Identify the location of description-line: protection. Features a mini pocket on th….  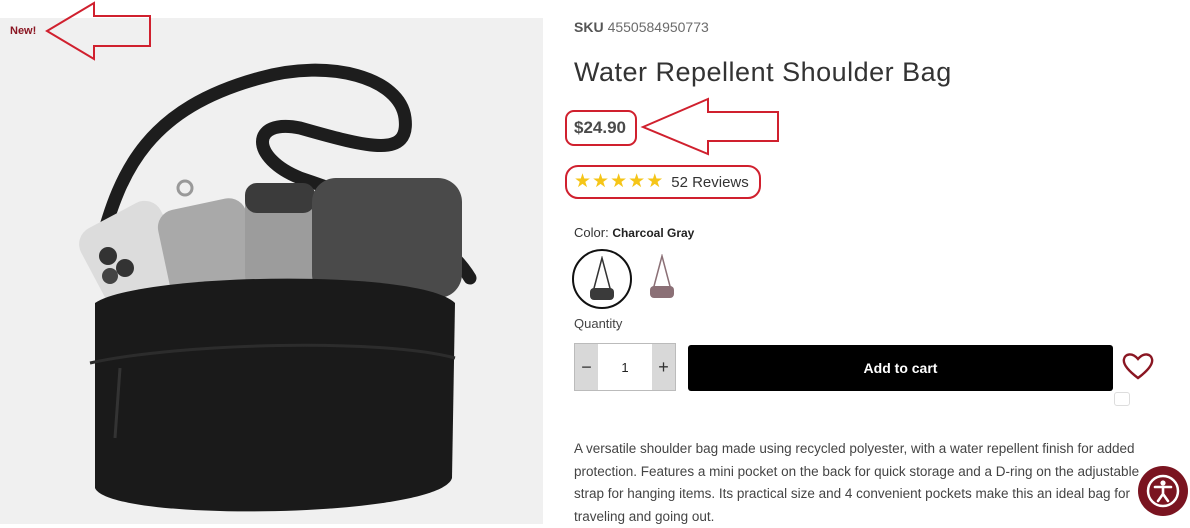
(869, 472).